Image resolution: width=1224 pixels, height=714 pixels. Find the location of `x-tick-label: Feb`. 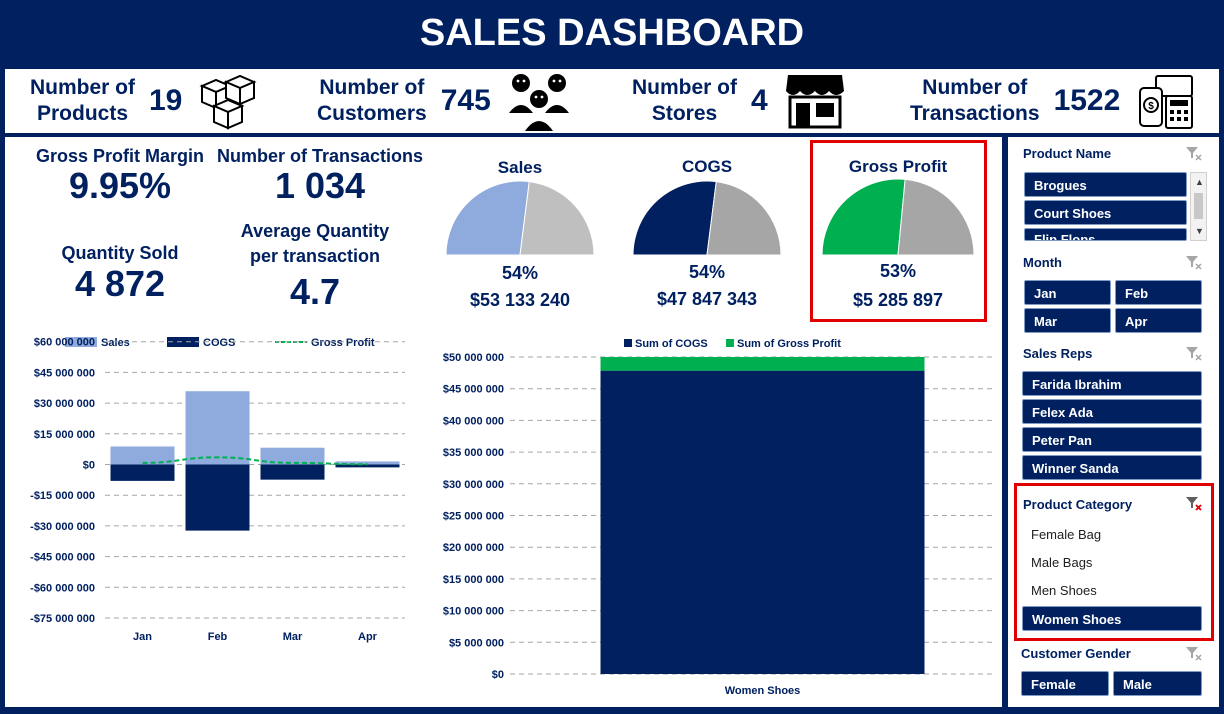

x-tick-label: Feb is located at coordinates (218, 637).